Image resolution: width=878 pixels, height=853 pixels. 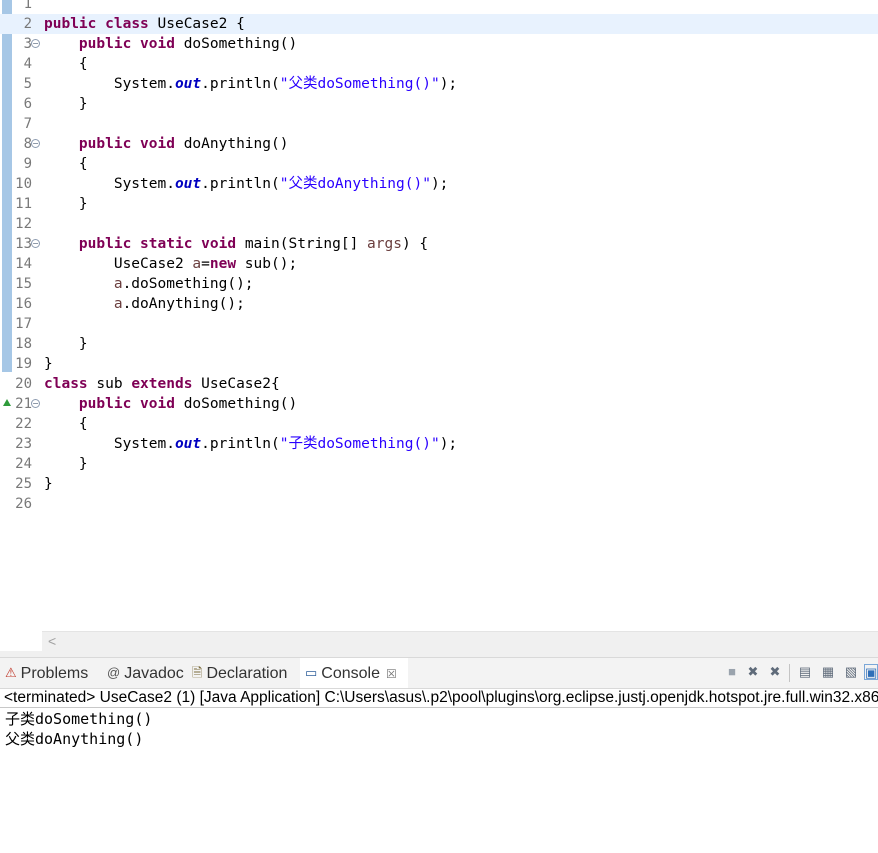 What do you see at coordinates (196, 24) in the screenshot?
I see `code-token: UseCase2 {` at bounding box center [196, 24].